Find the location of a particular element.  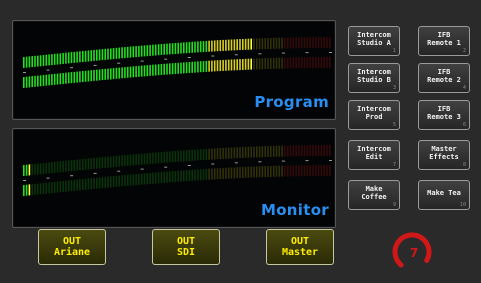

button-label: Intercom Edit is located at coordinates (374, 153).